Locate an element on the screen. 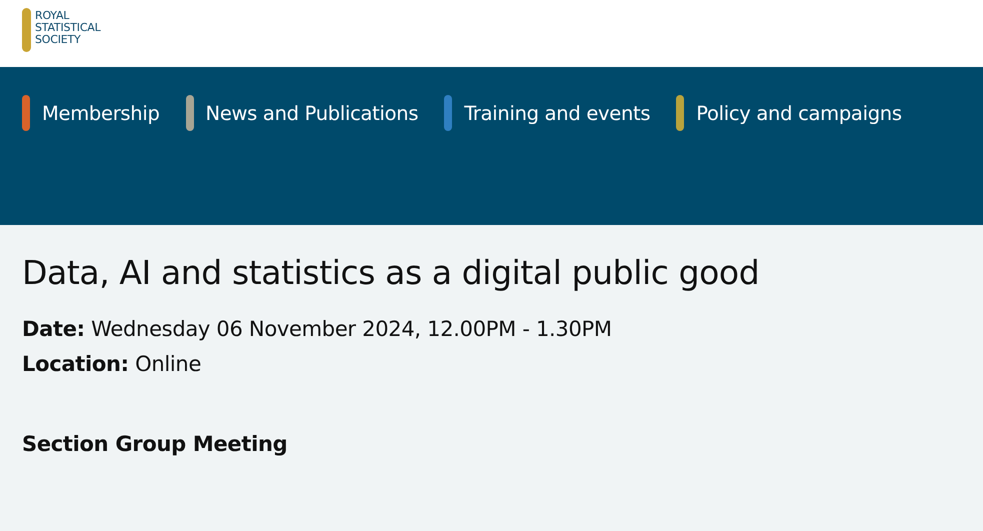 The image size is (983, 531). event-detail: Date: Wednesday 06 November 2024, 12.00PM - 1.30PM is located at coordinates (317, 329).